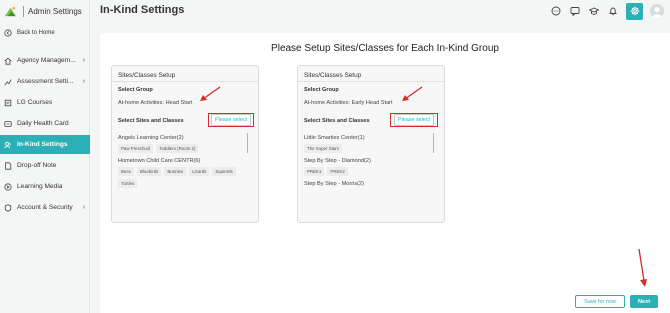 The image size is (670, 313). What do you see at coordinates (634, 11) in the screenshot?
I see `gear-icon` at bounding box center [634, 11].